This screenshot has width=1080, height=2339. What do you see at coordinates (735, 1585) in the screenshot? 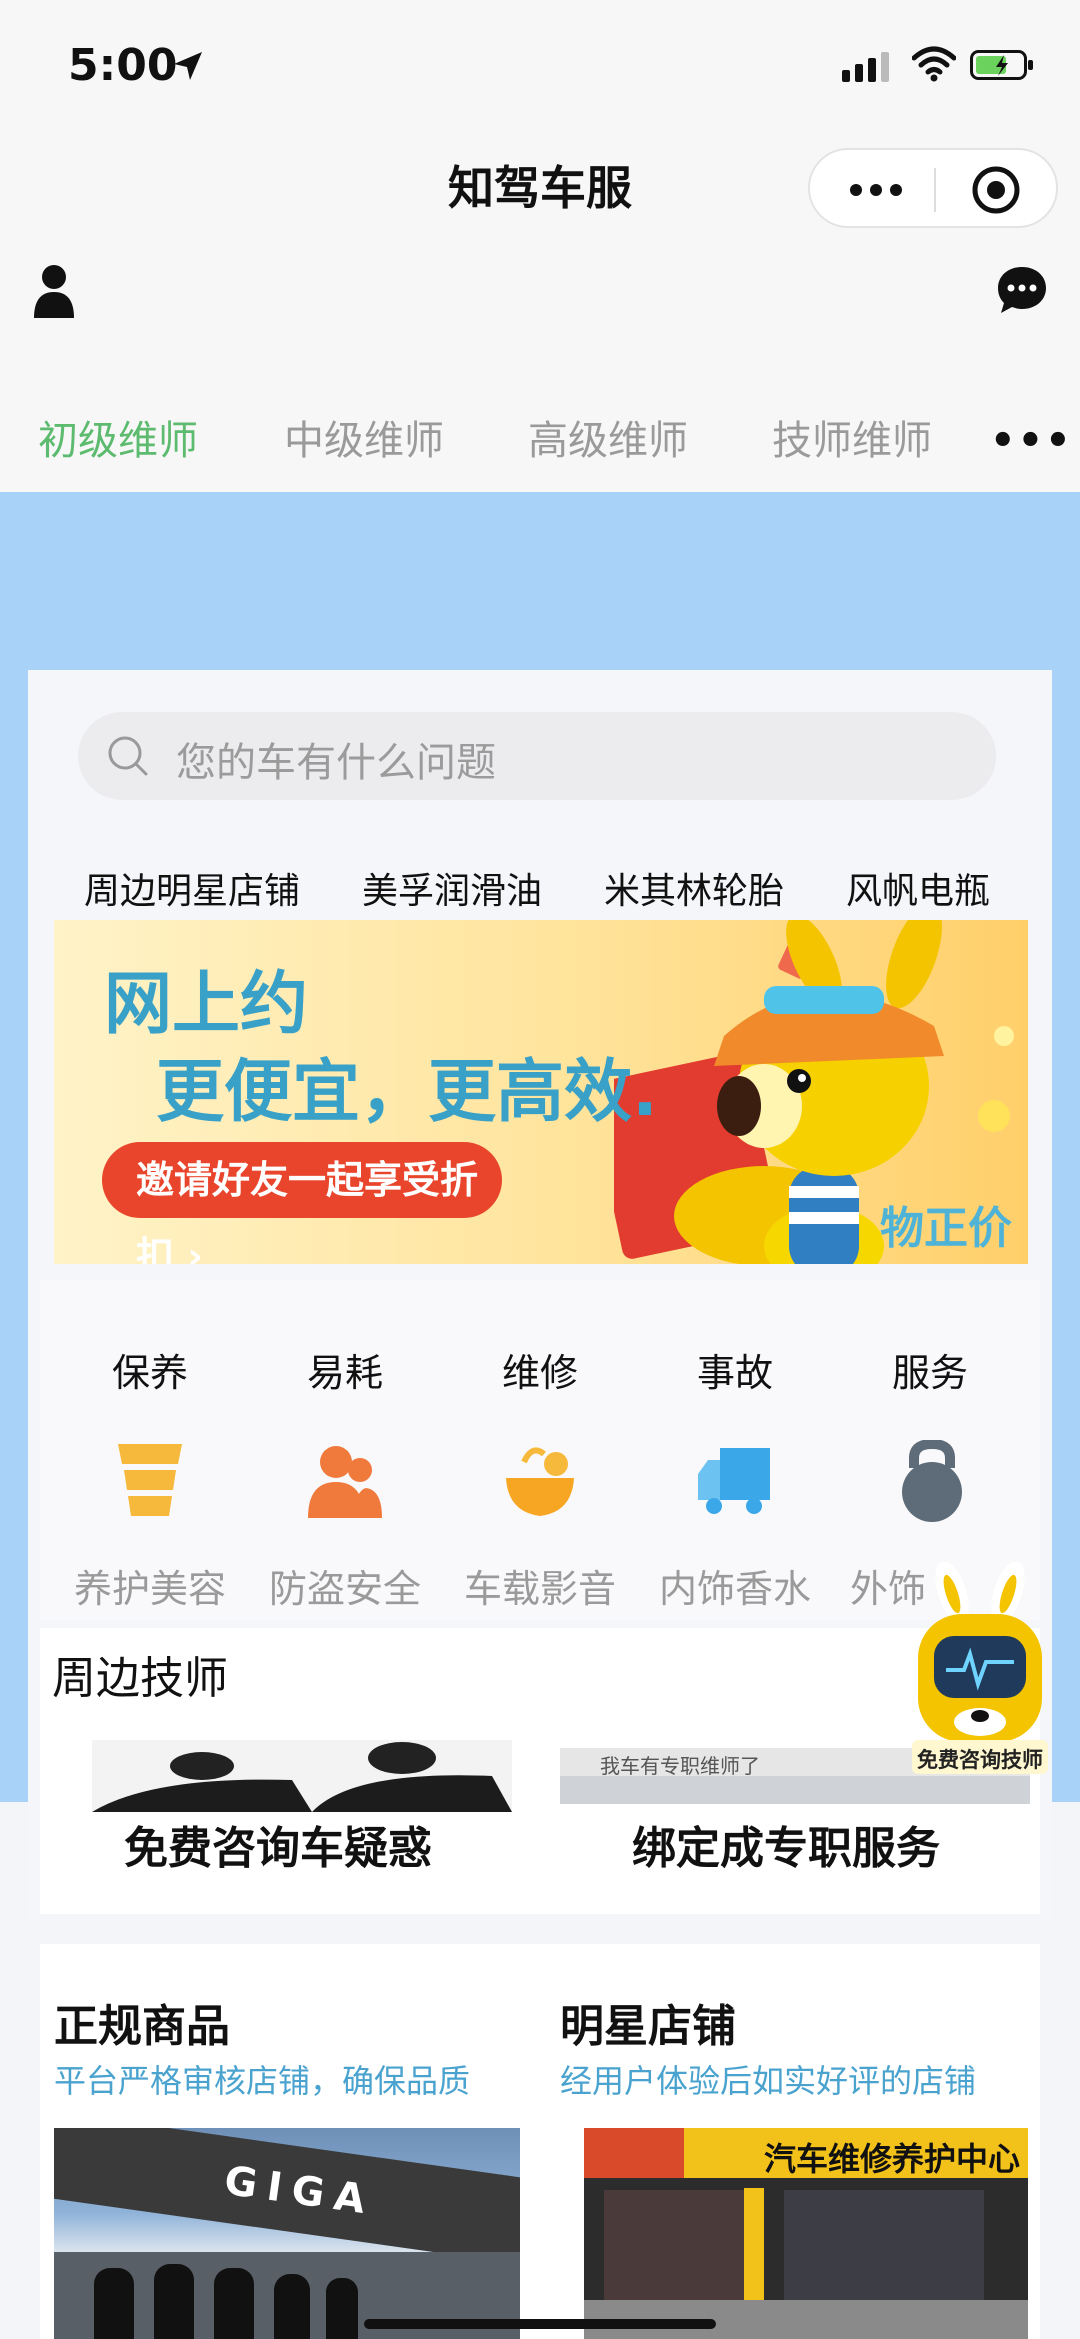
I see `sub-category-interior: 内饰香水` at bounding box center [735, 1585].